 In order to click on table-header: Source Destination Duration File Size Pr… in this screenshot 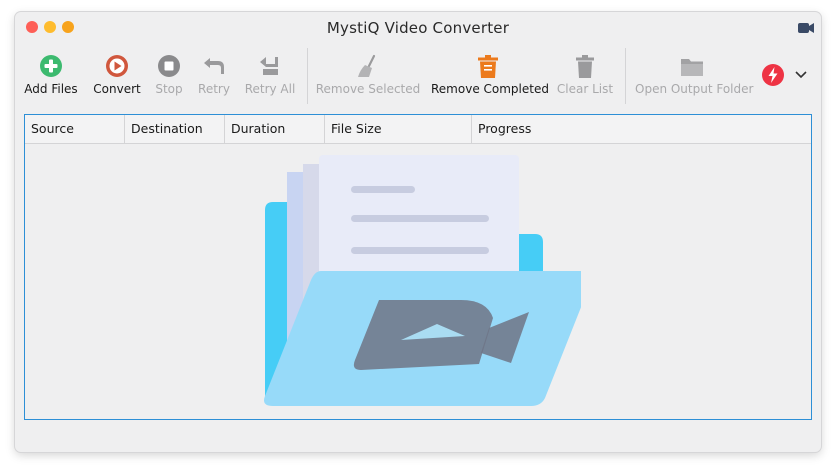, I will do `click(418, 129)`.